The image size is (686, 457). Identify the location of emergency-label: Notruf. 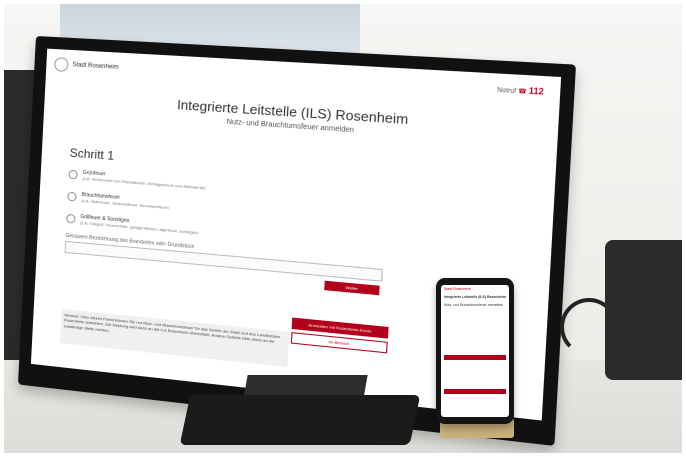
(506, 91).